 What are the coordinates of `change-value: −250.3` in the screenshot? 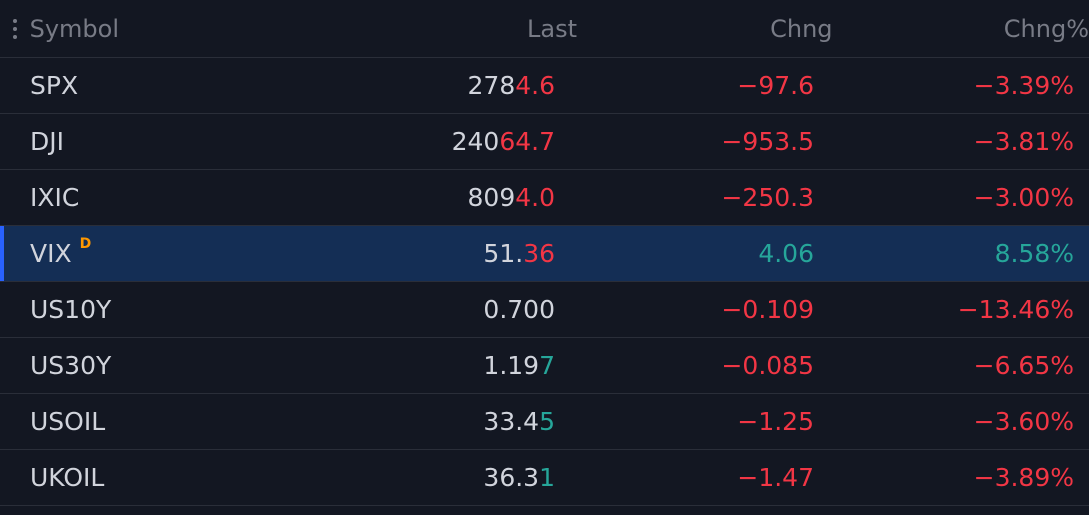 It's located at (767, 197).